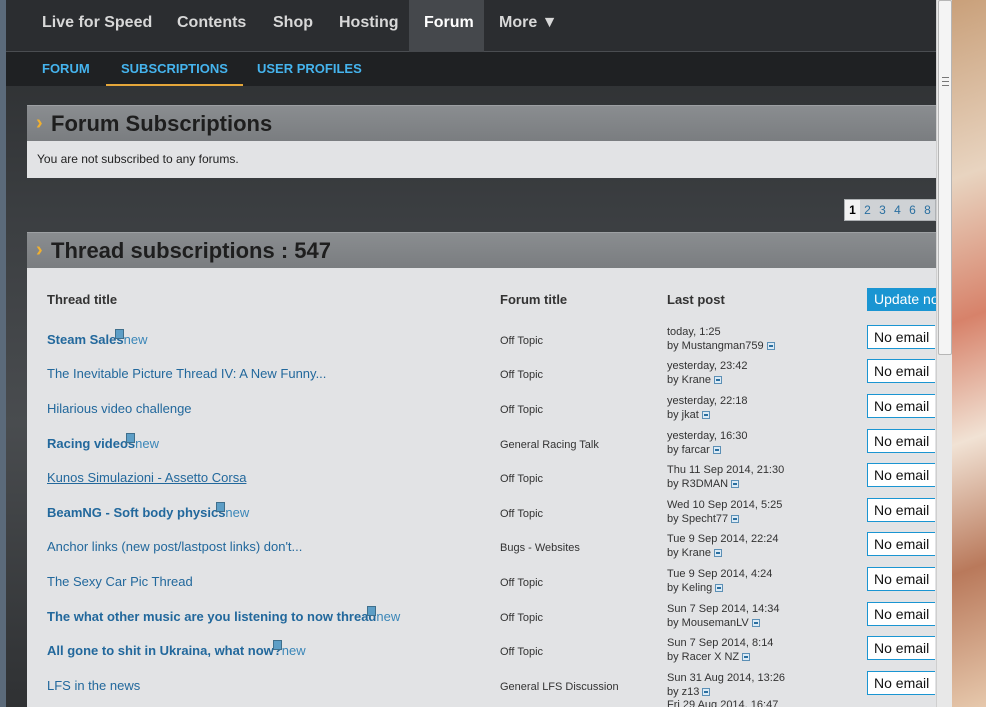  What do you see at coordinates (191, 250) in the screenshot?
I see `section-title: Thread subscriptions : 547` at bounding box center [191, 250].